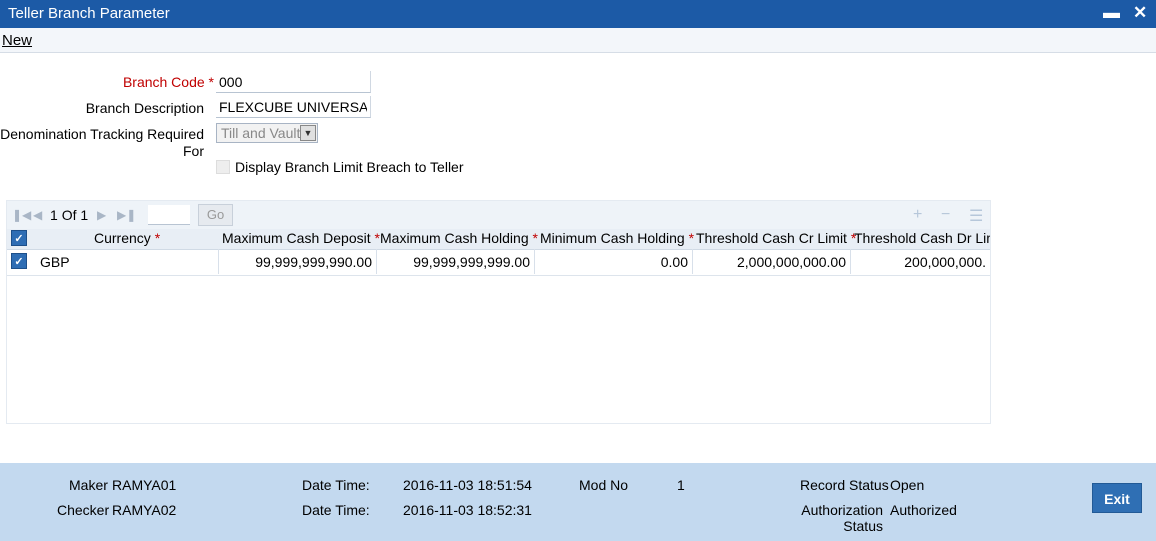 This screenshot has width=1156, height=541. I want to click on row-checkbox: ✓, so click(19, 261).